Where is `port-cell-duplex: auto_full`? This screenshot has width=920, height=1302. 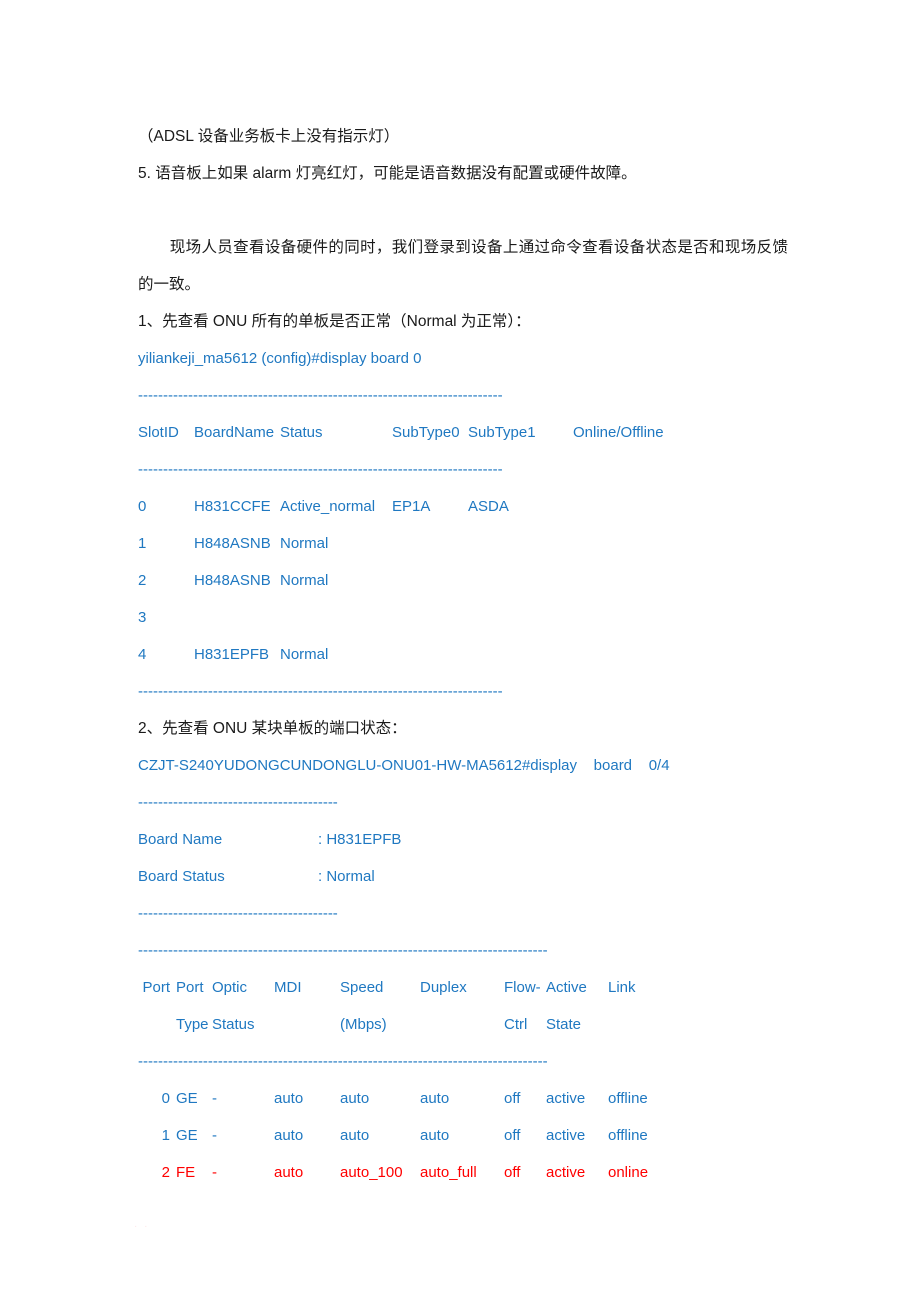
port-cell-duplex: auto_full is located at coordinates (448, 1172).